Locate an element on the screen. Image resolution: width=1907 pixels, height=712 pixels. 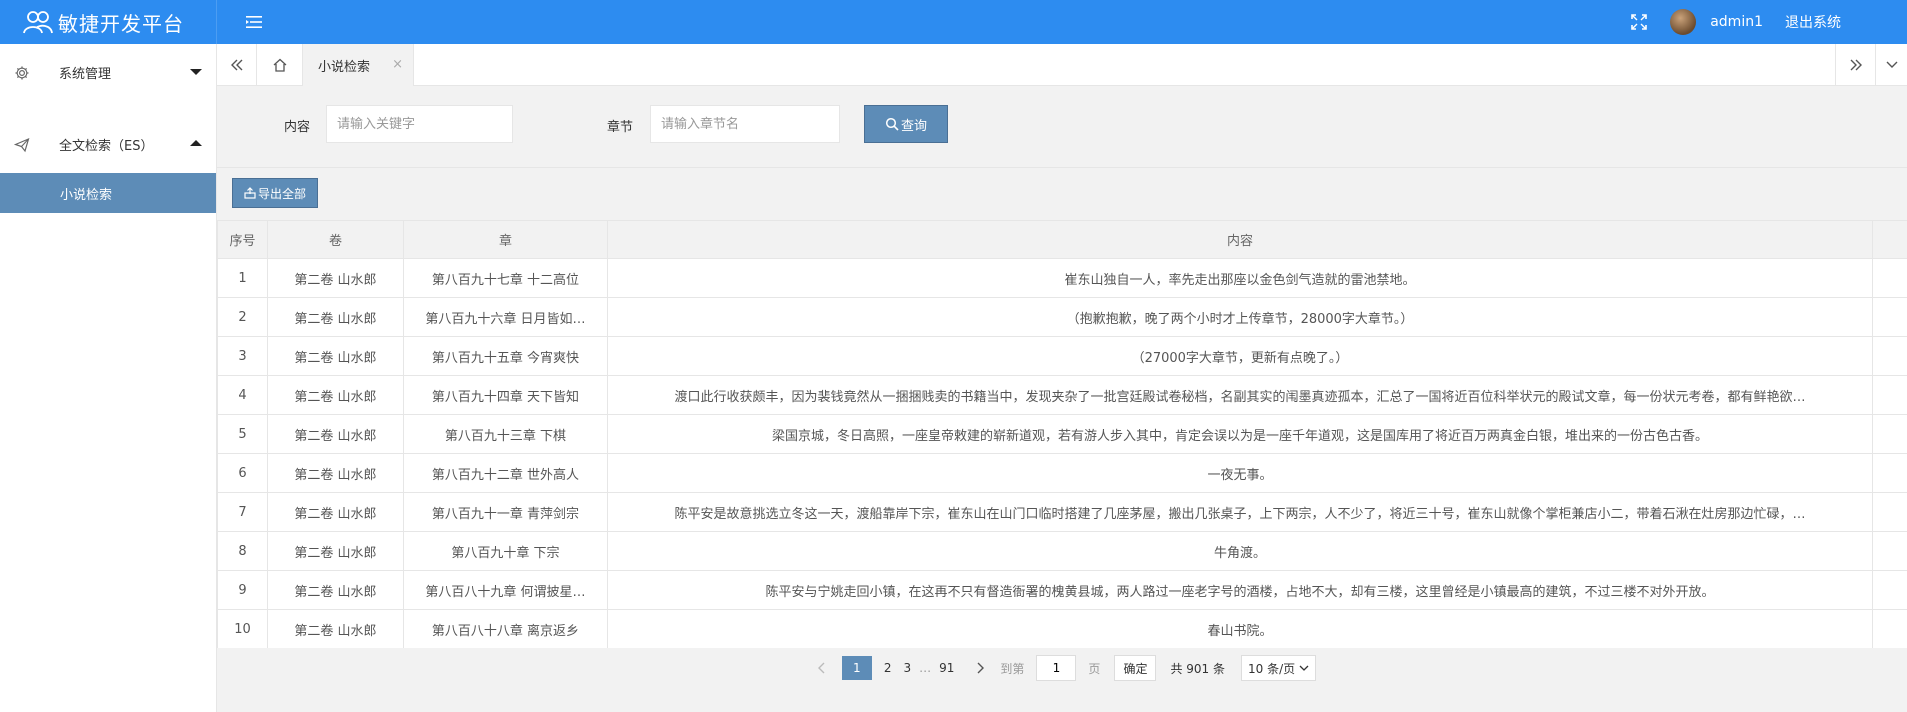
tab-scroll-right is located at coordinates (1855, 65).